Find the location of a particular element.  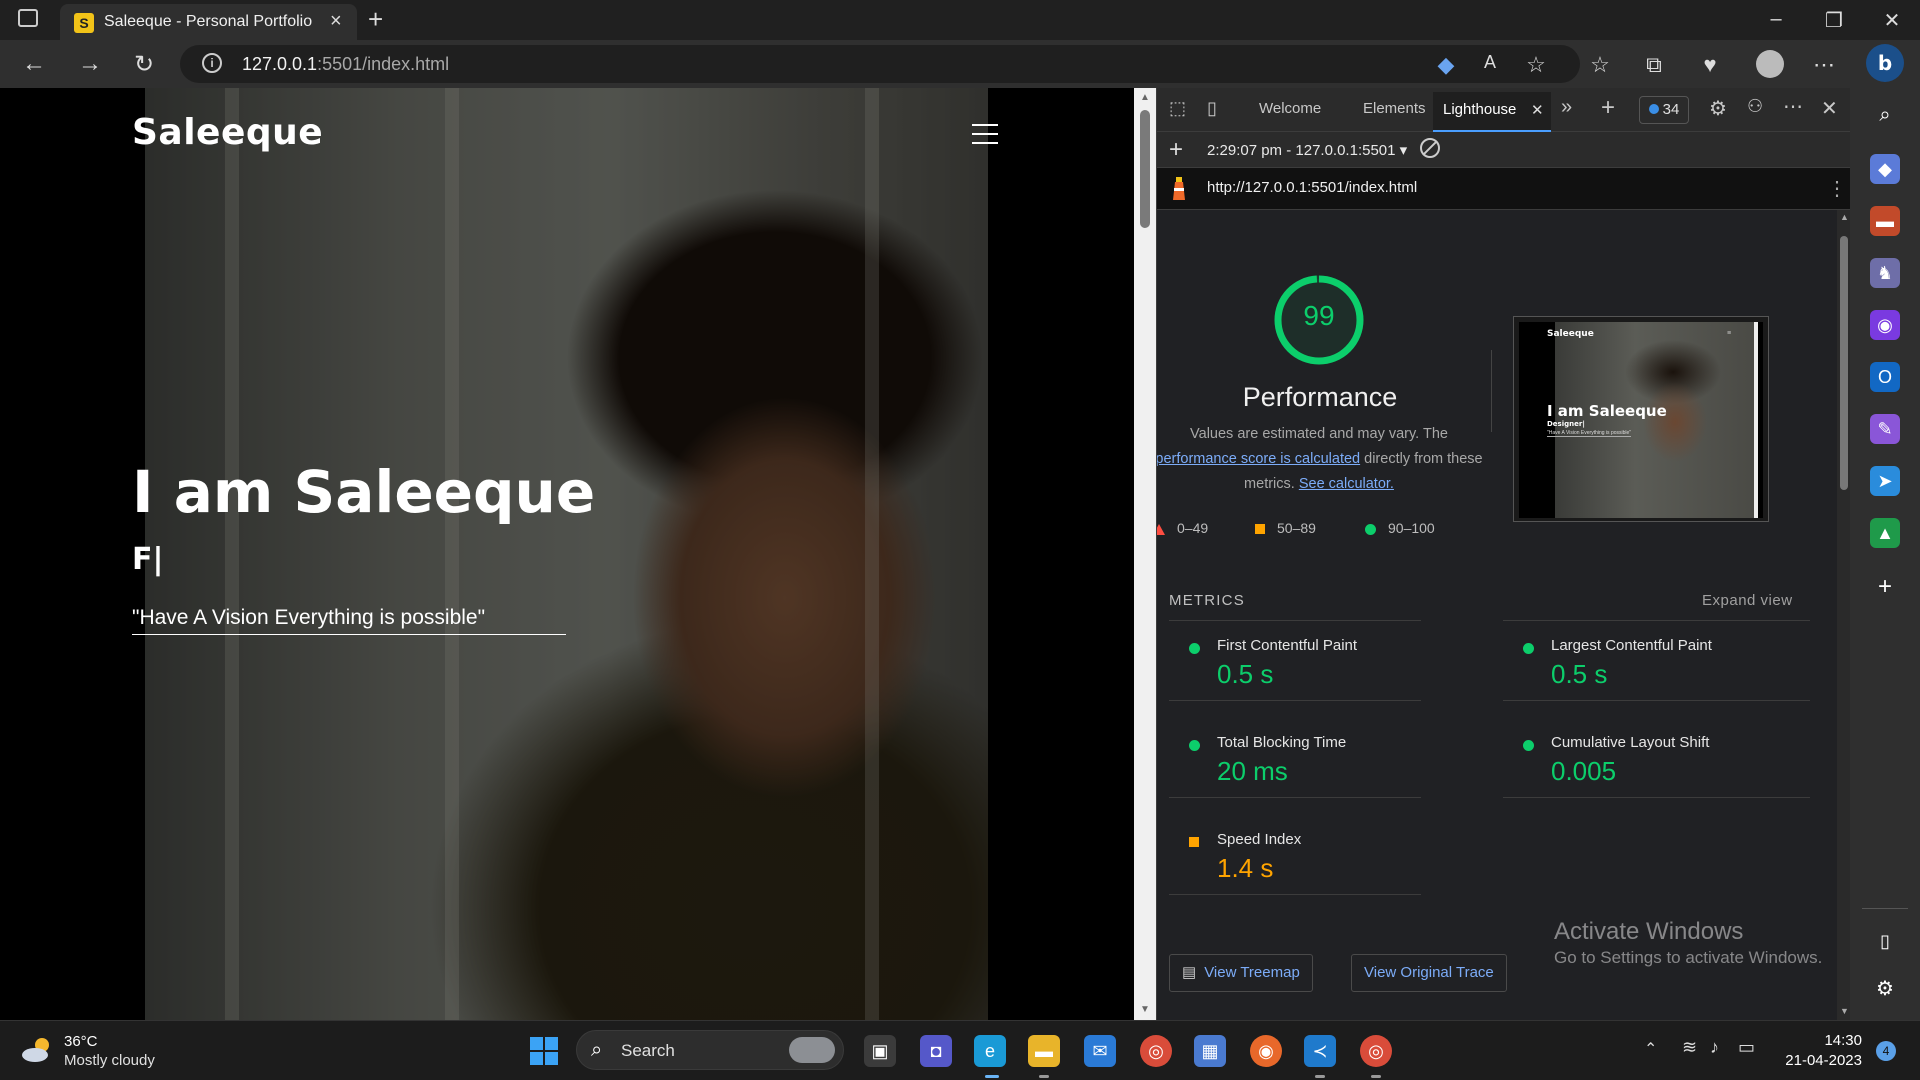

taskbar-search: ⌕ Search is located at coordinates (710, 1050).